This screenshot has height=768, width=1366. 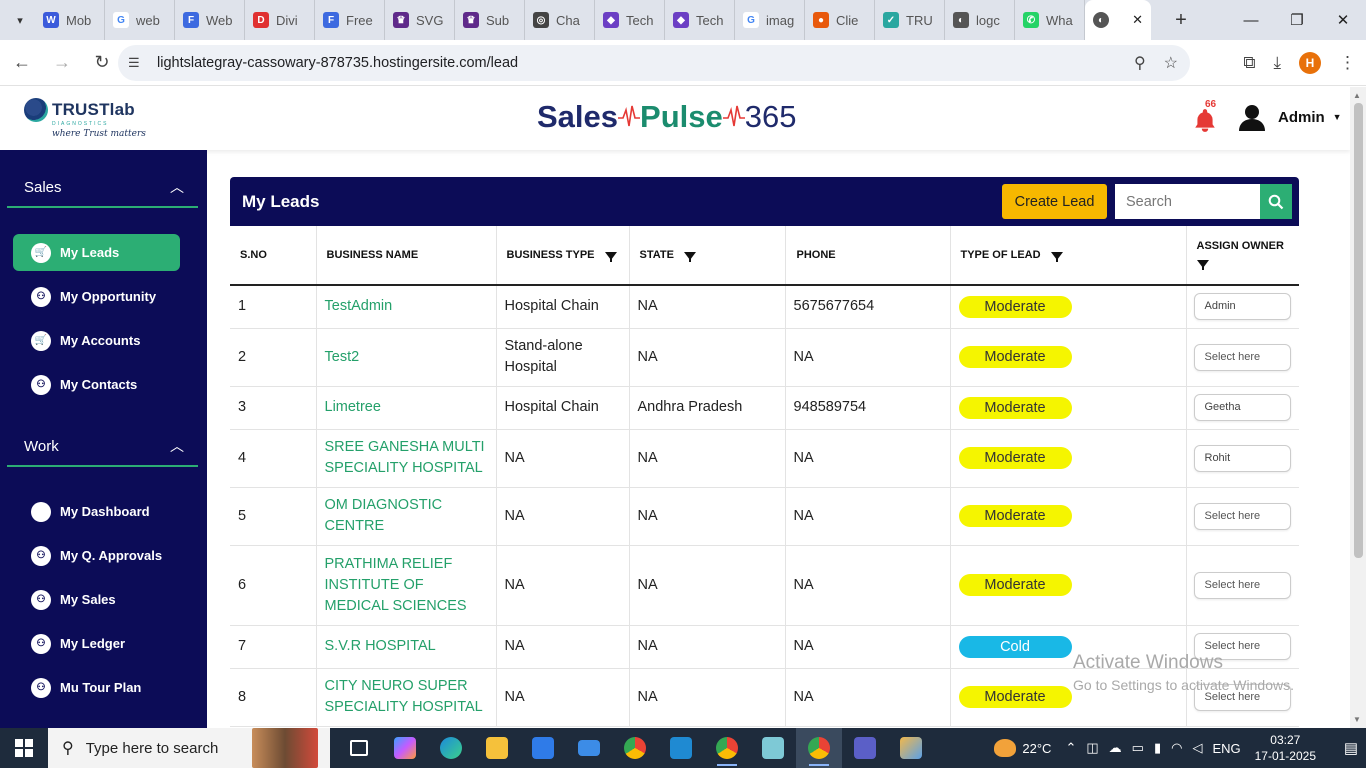 I want to click on back-icon: ←, so click(x=22, y=63).